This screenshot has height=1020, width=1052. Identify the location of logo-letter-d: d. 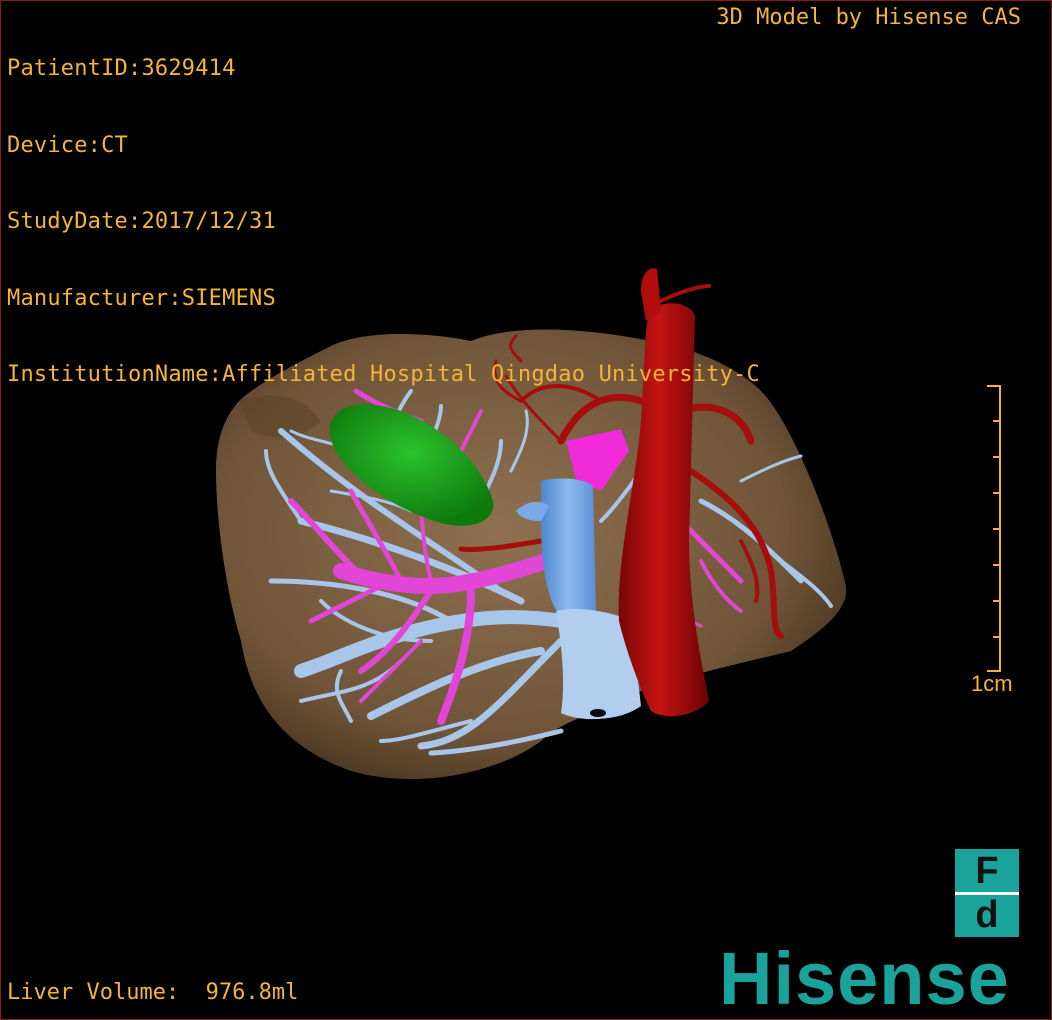
(987, 915).